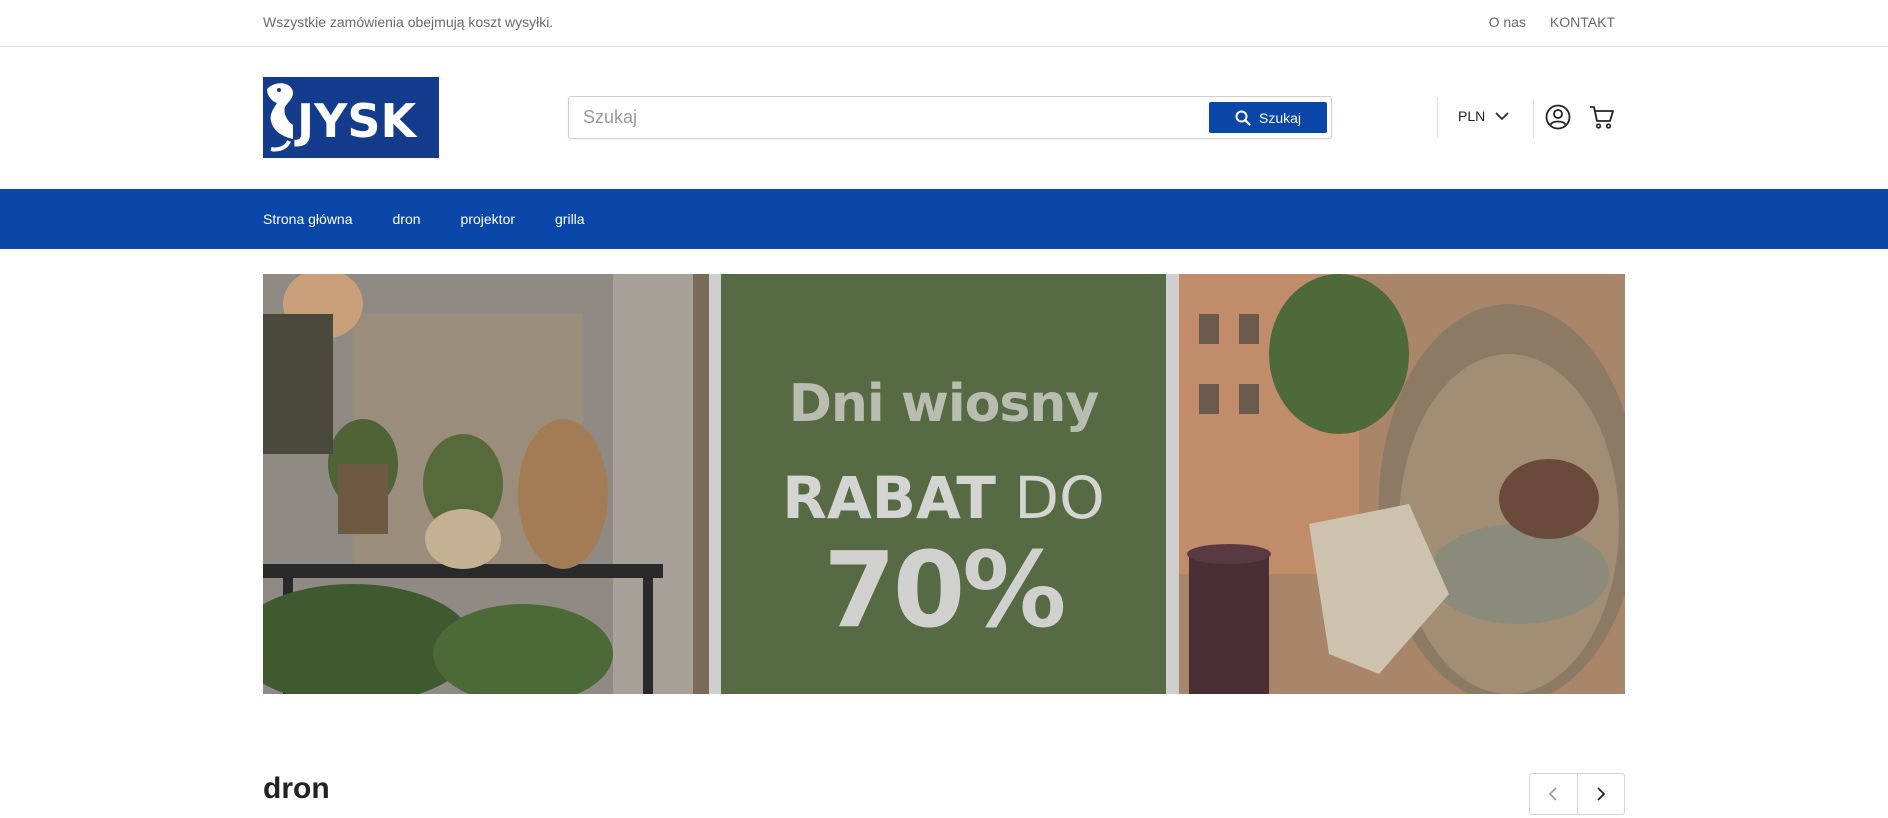 Image resolution: width=1888 pixels, height=818 pixels. What do you see at coordinates (570, 219) in the screenshot?
I see `nav-item-grilla: grilla` at bounding box center [570, 219].